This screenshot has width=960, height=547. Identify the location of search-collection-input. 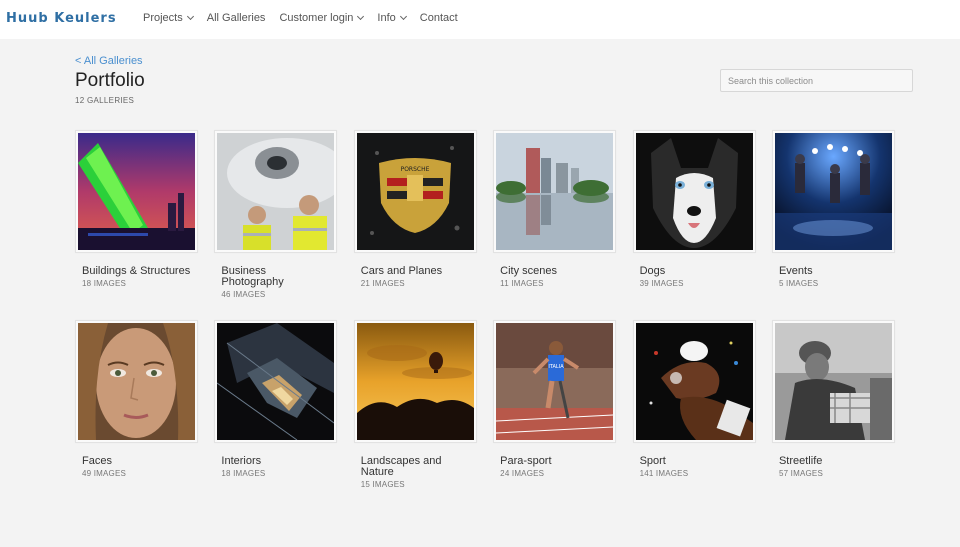
(816, 80).